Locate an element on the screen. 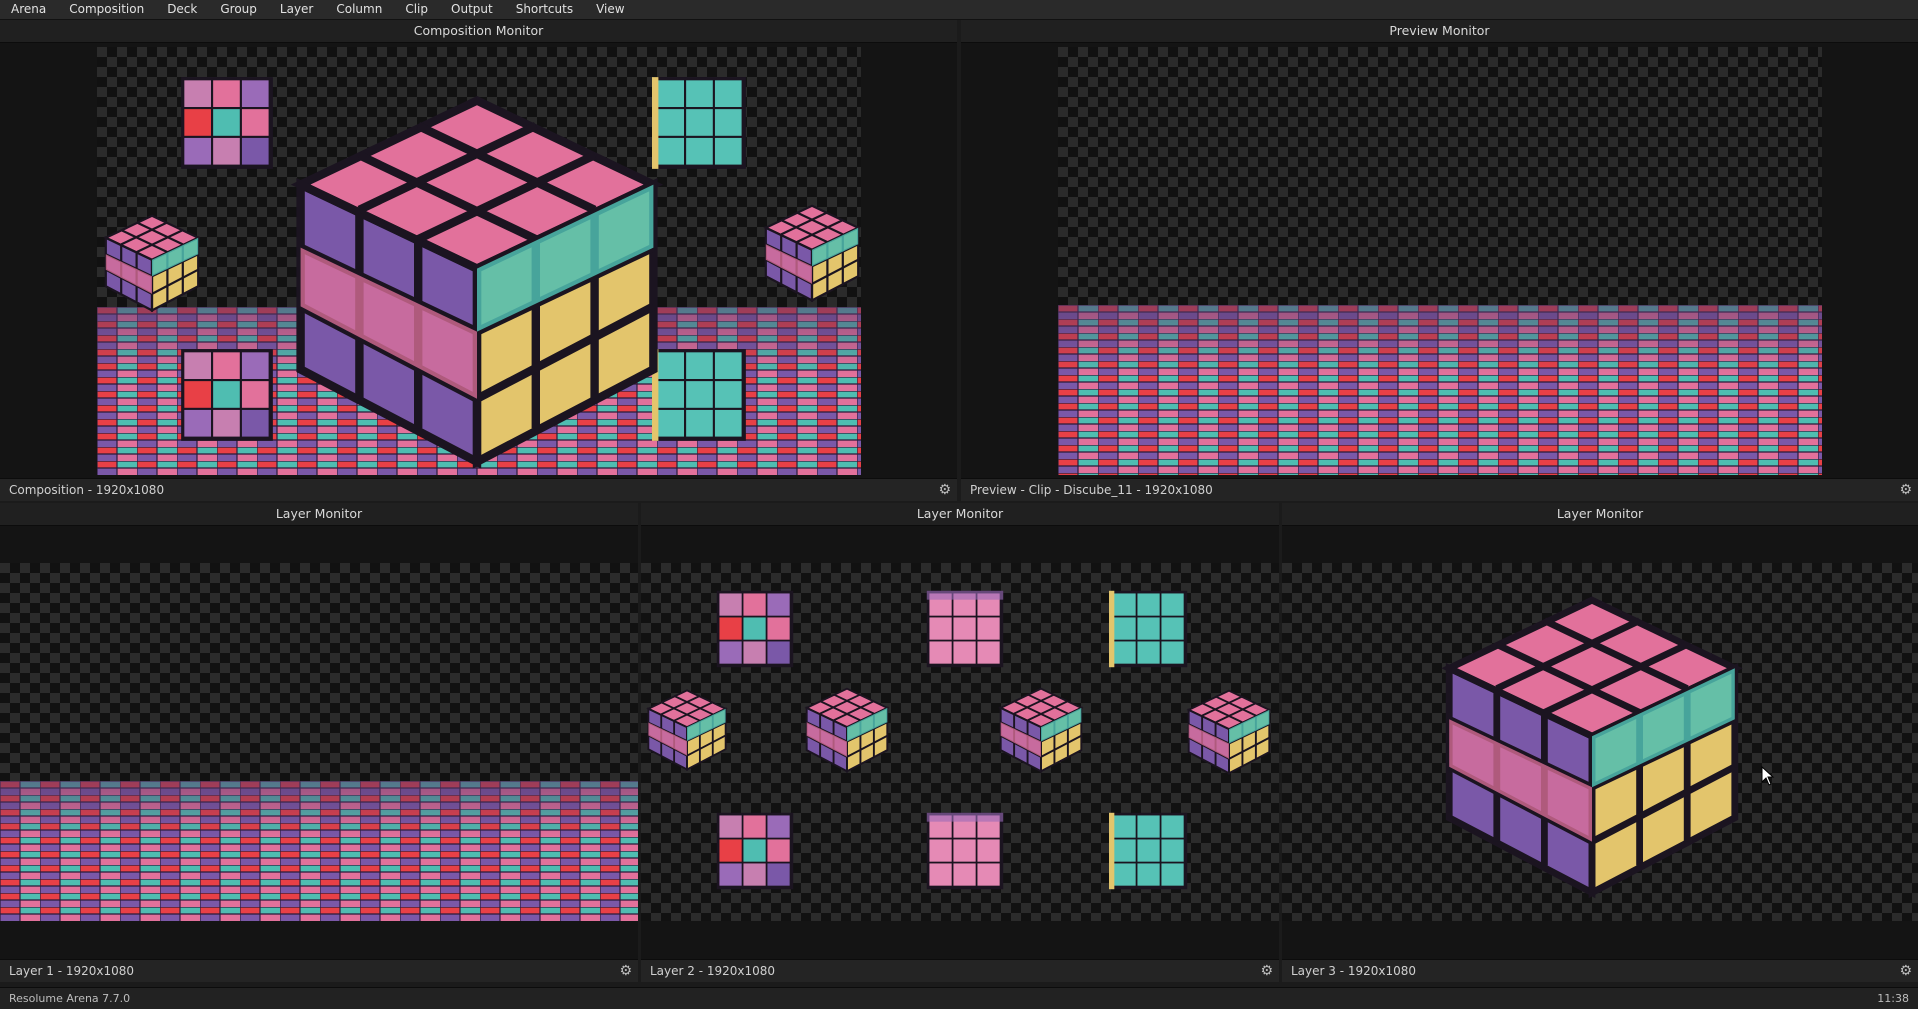  menu-deck: Deck is located at coordinates (182, 9).